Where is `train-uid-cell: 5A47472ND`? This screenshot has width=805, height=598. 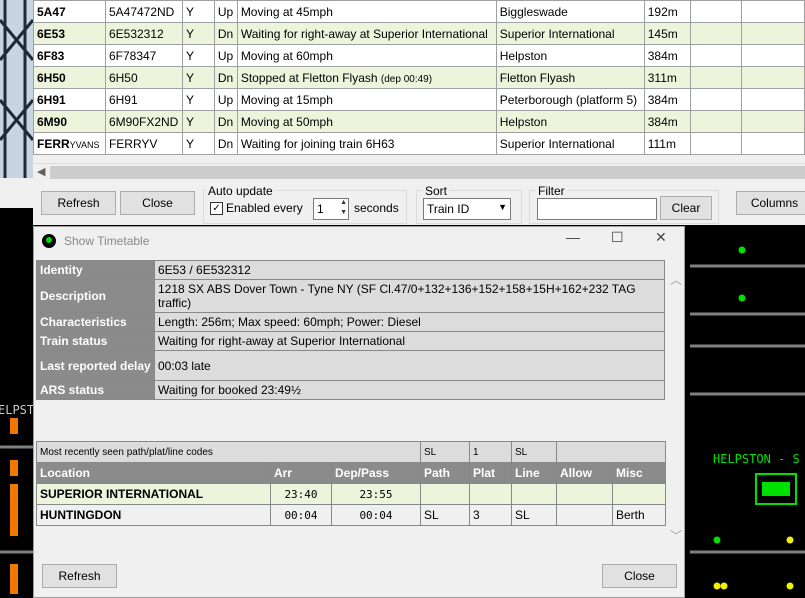 train-uid-cell: 5A47472ND is located at coordinates (143, 11).